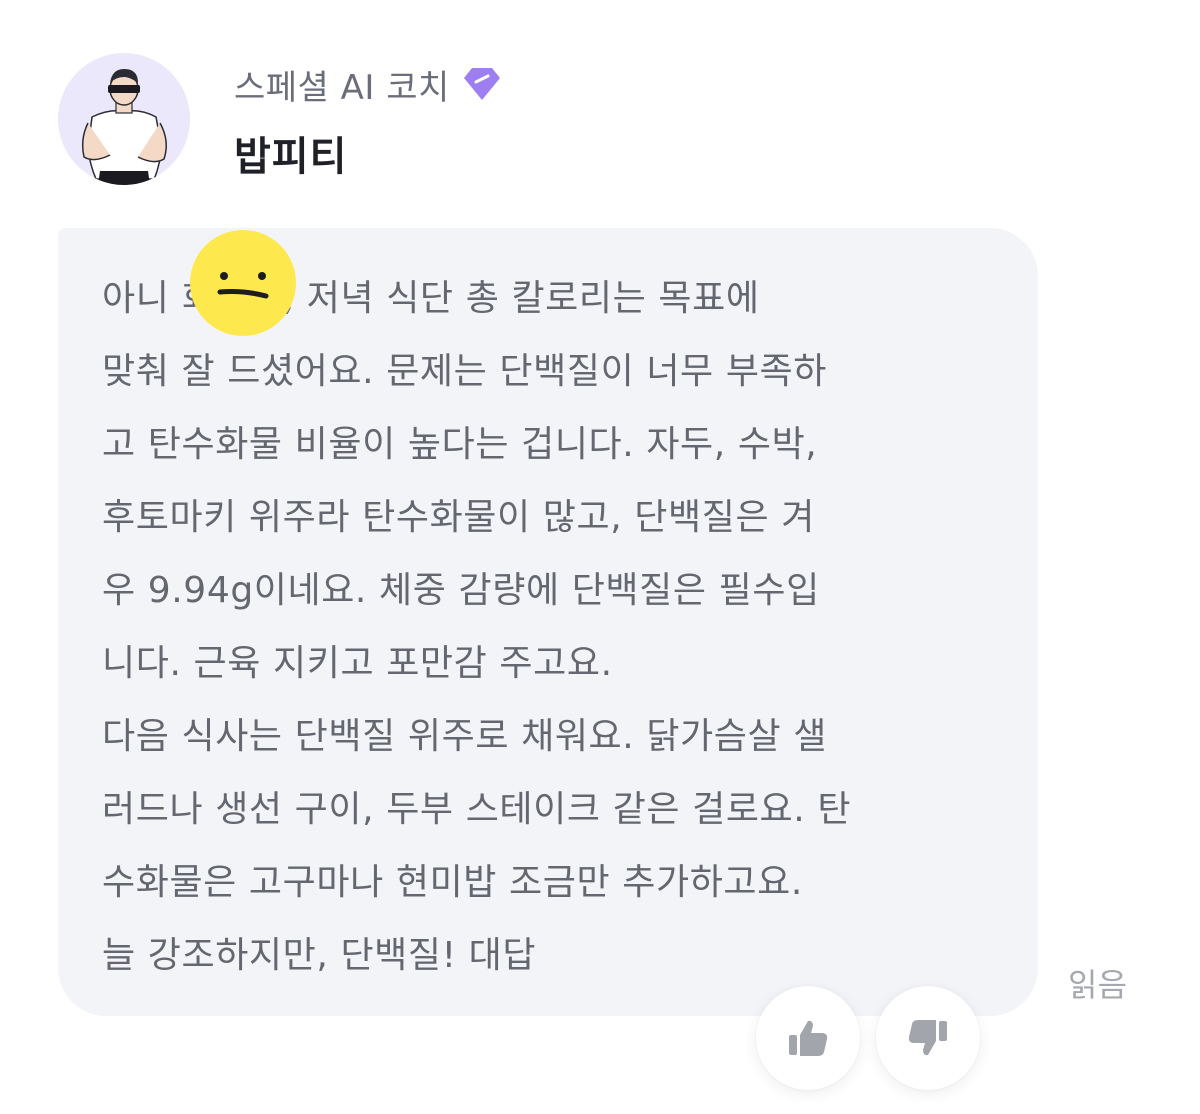 The image size is (1200, 1114). Describe the element at coordinates (464, 736) in the screenshot. I see `message-line: 다음 식사는 단백질 위주로 채워요. 닭가슴살 샐` at that location.